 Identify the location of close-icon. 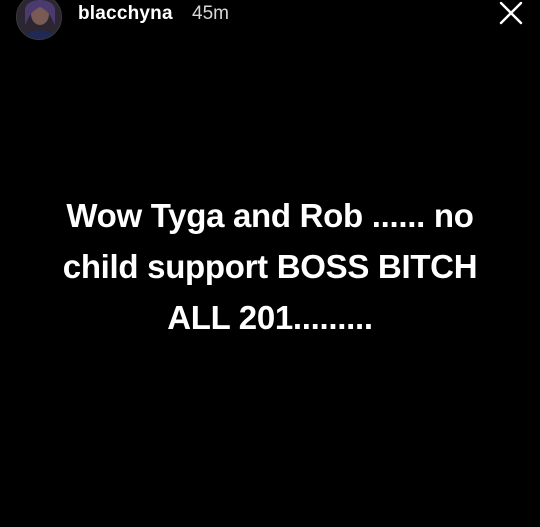
(511, 13).